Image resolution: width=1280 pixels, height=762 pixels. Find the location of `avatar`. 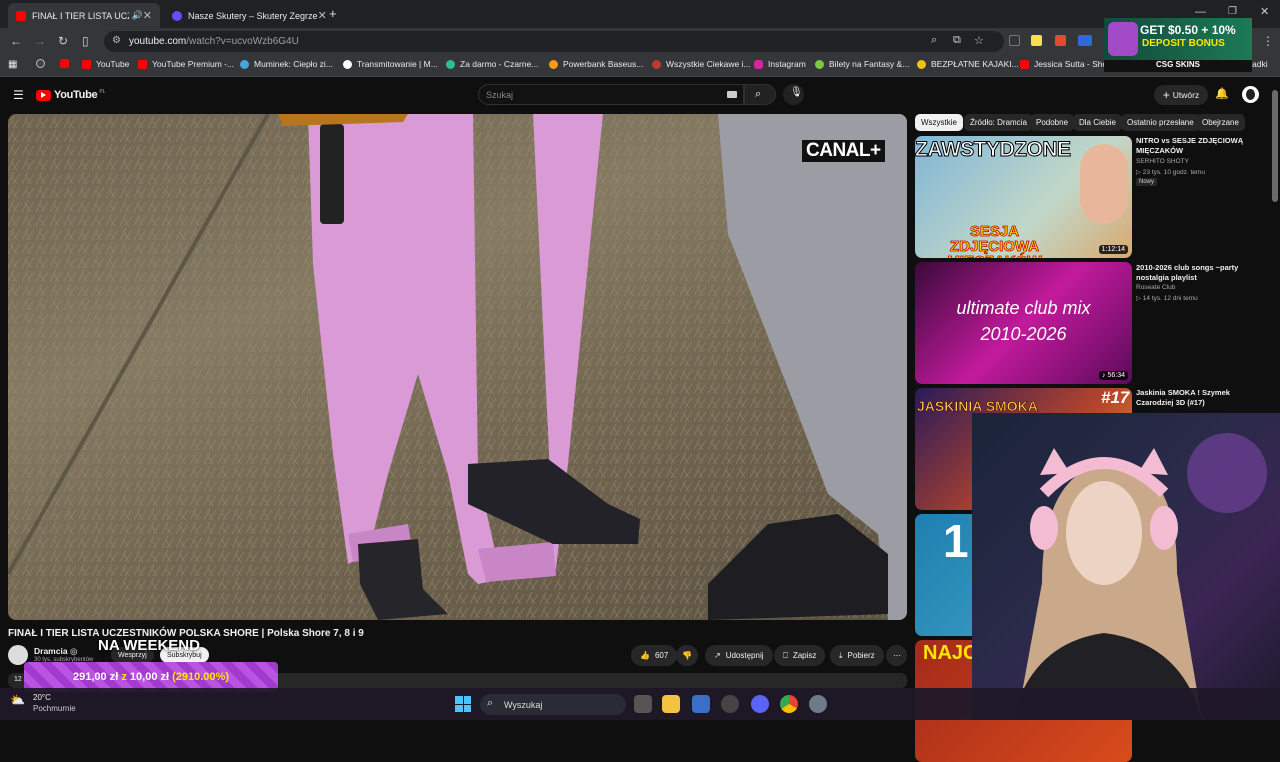

avatar is located at coordinates (1250, 94).